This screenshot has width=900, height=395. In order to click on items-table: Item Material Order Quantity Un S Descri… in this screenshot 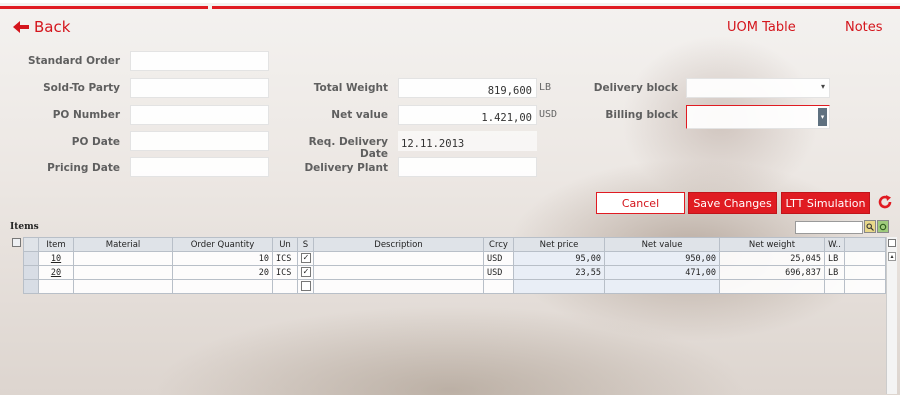, I will do `click(454, 265)`.